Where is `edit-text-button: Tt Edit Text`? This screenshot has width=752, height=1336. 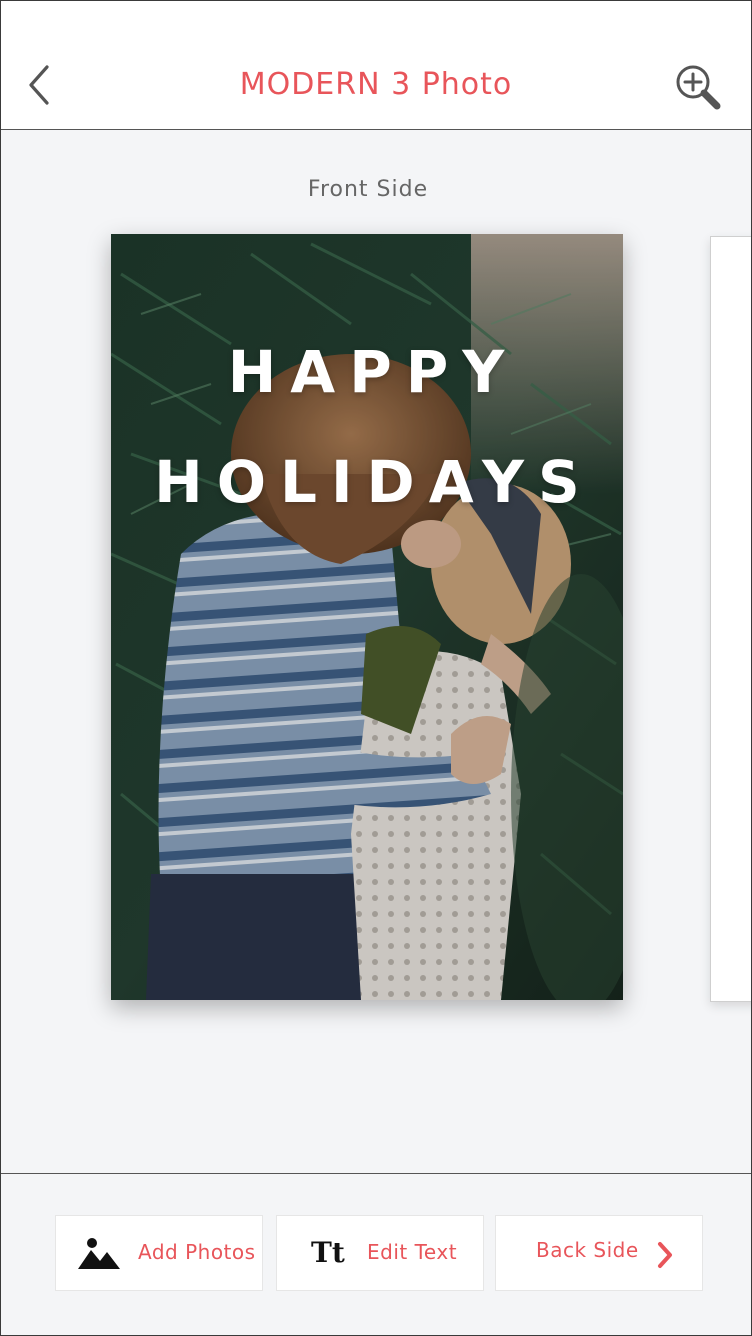
edit-text-button: Tt Edit Text is located at coordinates (380, 1253).